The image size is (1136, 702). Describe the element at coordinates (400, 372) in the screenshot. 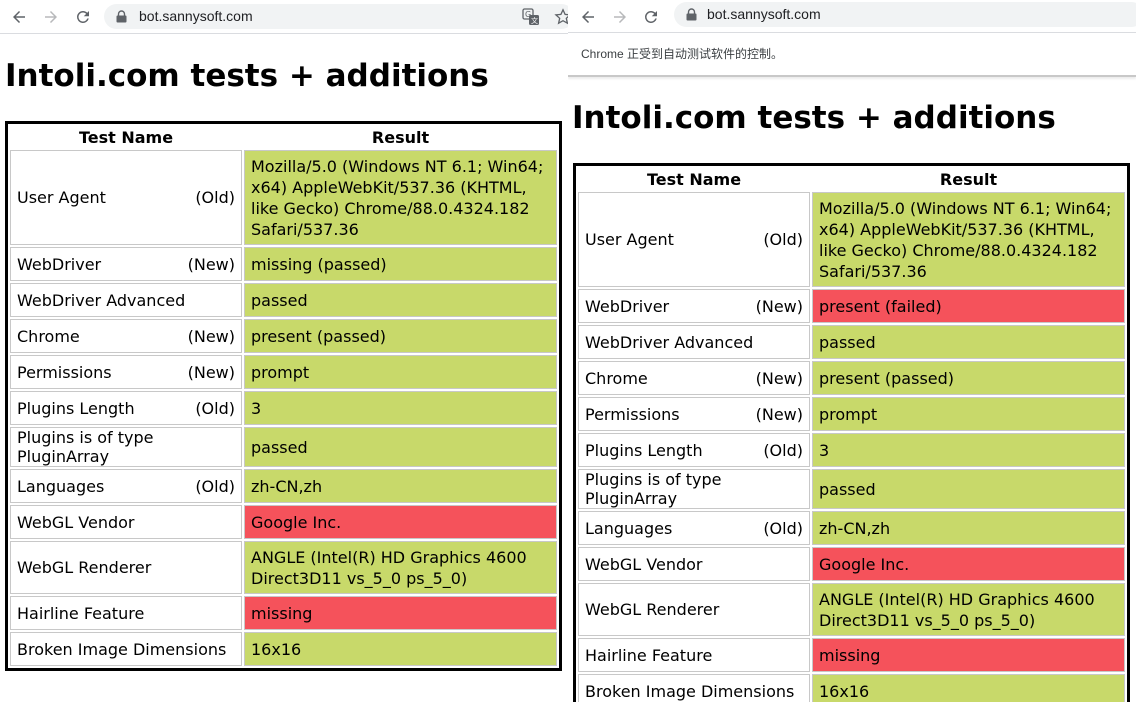

I see `test-result-cell: prompt` at that location.